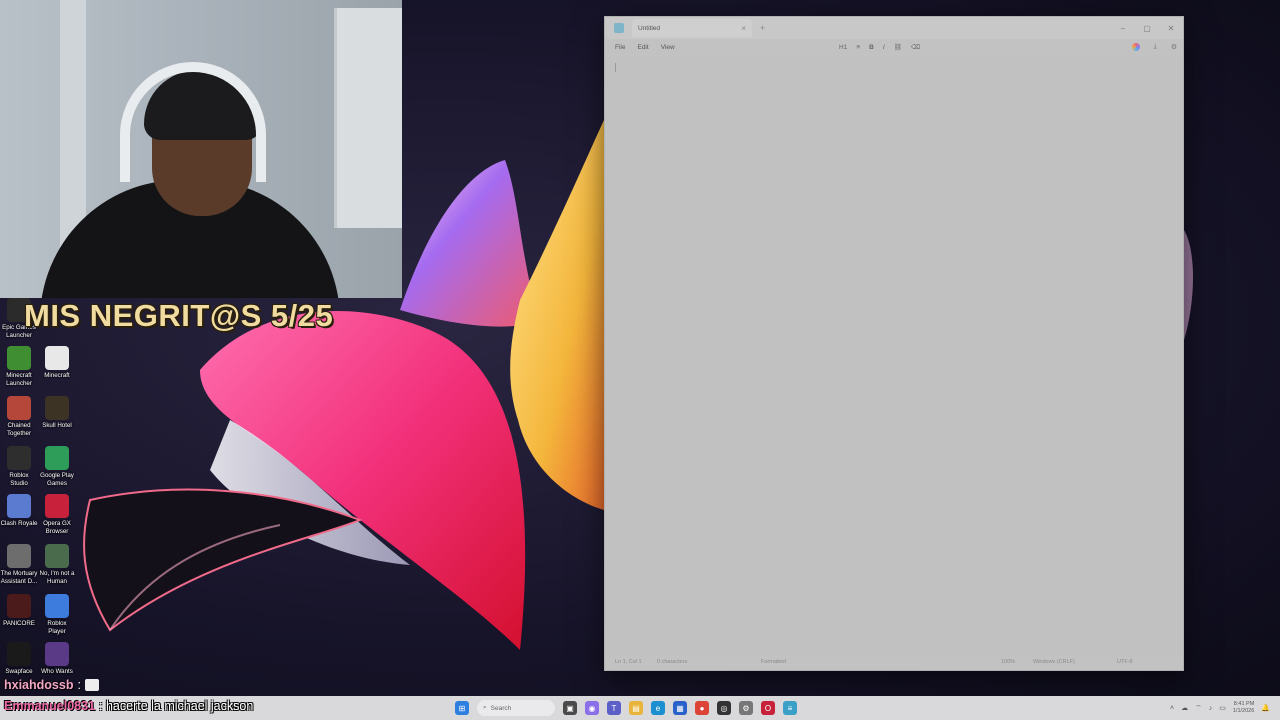 Image resolution: width=1280 pixels, height=720 pixels. Describe the element at coordinates (1008, 662) in the screenshot. I see `status-zoom: 100%` at that location.